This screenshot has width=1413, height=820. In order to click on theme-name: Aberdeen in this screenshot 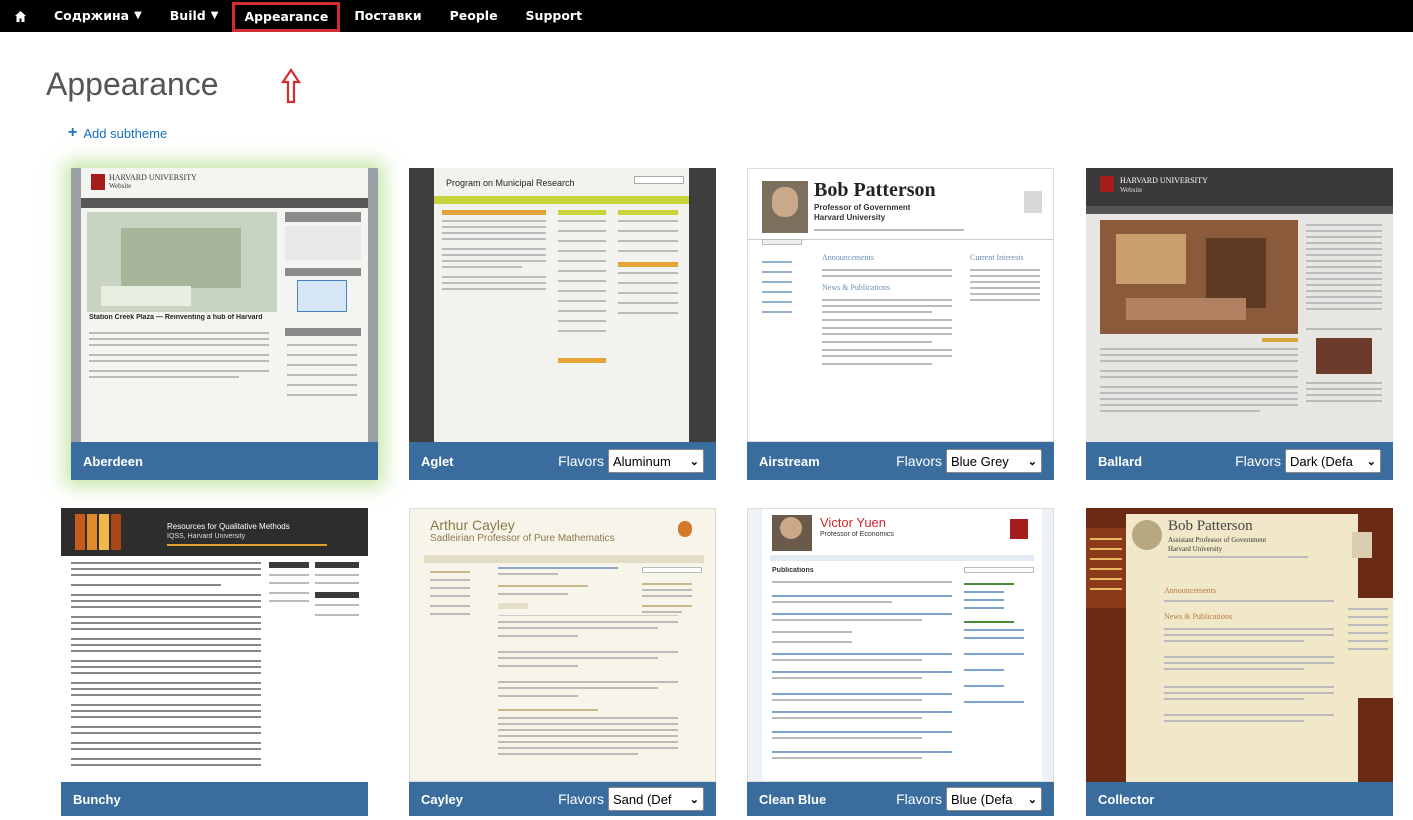, I will do `click(113, 461)`.